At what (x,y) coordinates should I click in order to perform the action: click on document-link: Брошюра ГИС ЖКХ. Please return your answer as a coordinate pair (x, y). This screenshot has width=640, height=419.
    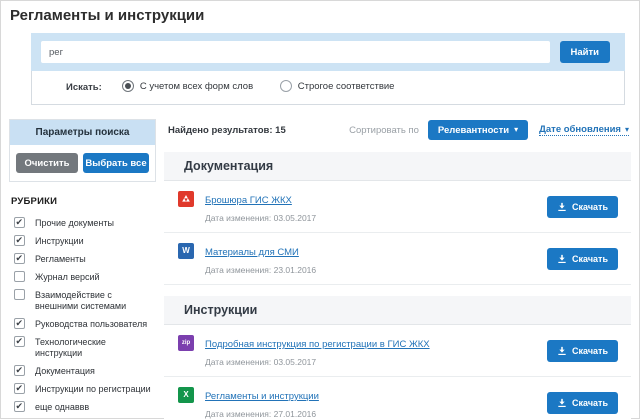
    Looking at the image, I should click on (248, 200).